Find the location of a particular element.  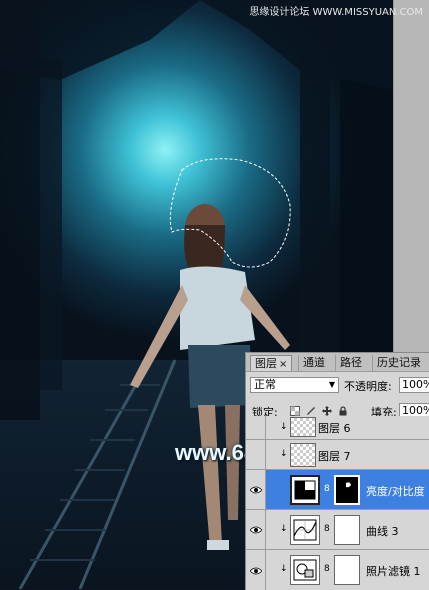

layer-row-photo-filter: ↓ 8 照片滤镜 1 is located at coordinates (337, 570).